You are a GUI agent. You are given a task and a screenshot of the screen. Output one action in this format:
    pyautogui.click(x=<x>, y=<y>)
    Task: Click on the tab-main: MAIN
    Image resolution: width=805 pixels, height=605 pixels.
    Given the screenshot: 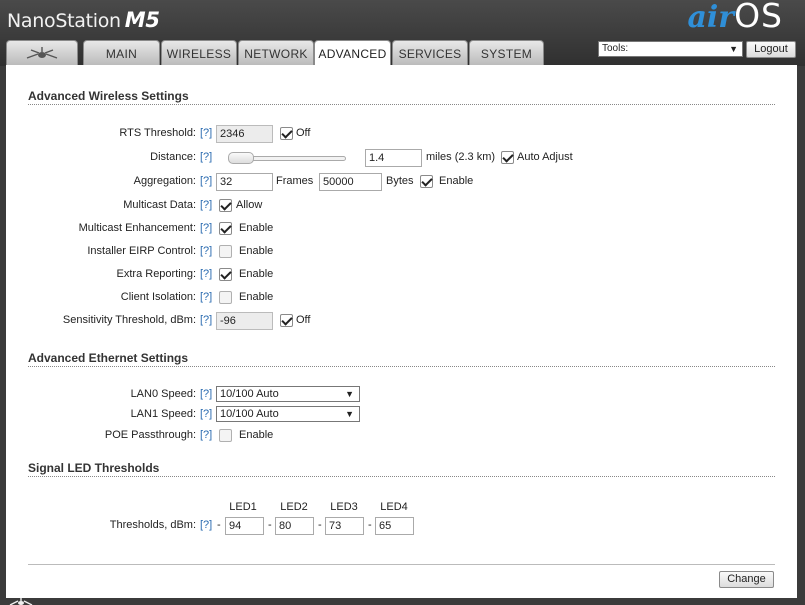 What is the action you would take?
    pyautogui.click(x=121, y=53)
    